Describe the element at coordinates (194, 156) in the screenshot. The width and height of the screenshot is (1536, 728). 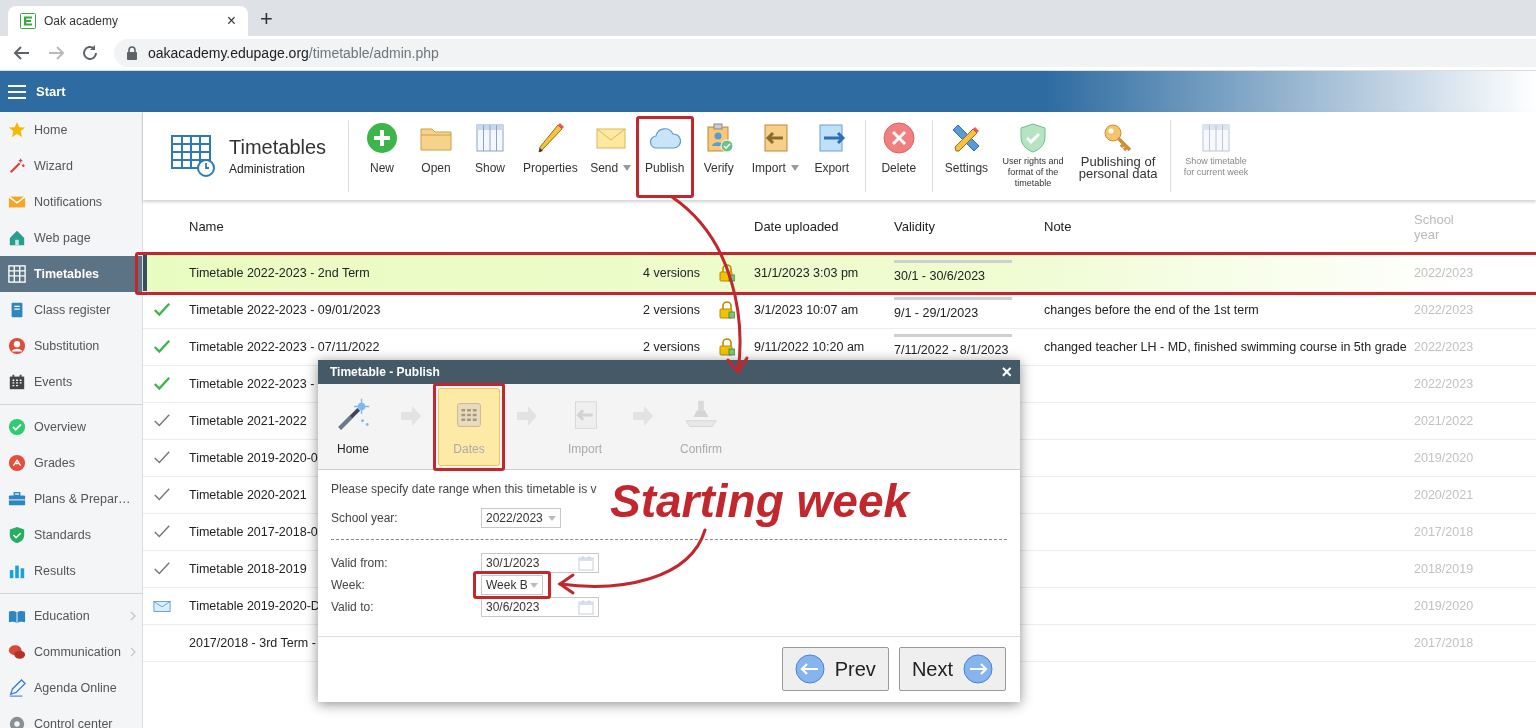
I see `timetable-clock-icon` at that location.